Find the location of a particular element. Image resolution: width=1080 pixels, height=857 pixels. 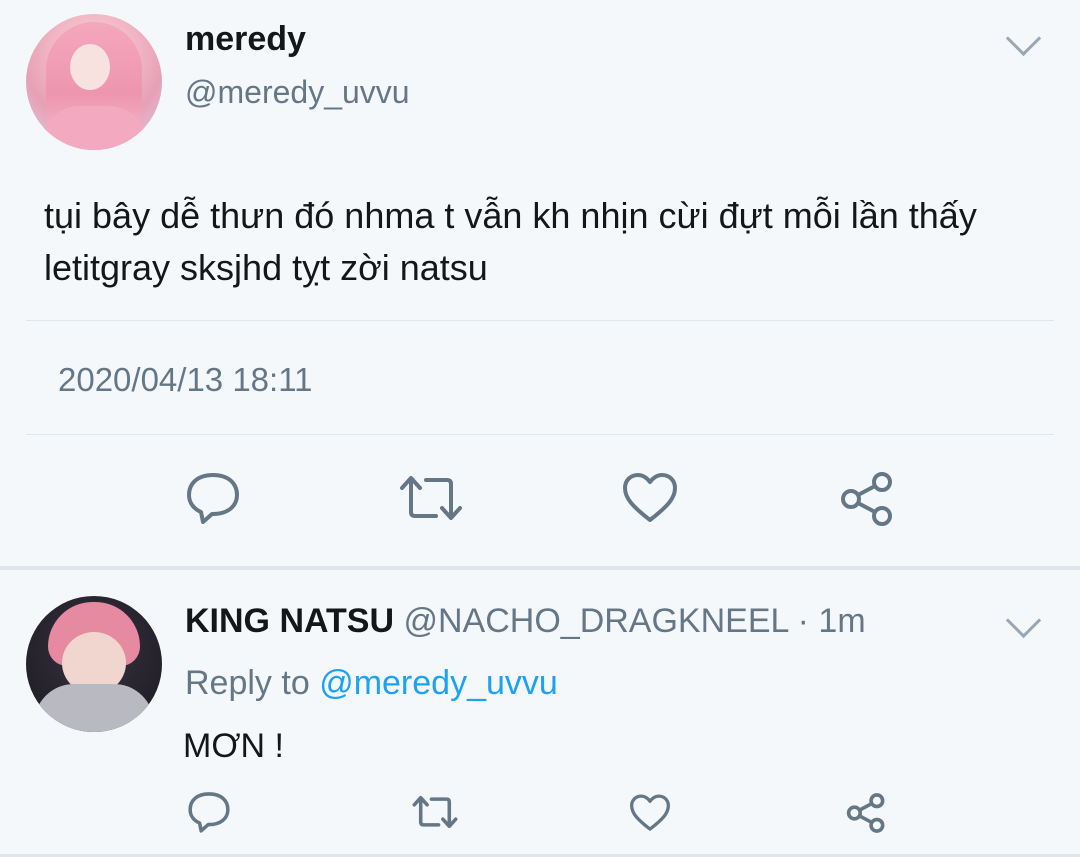

section-divider is located at coordinates (540, 568).